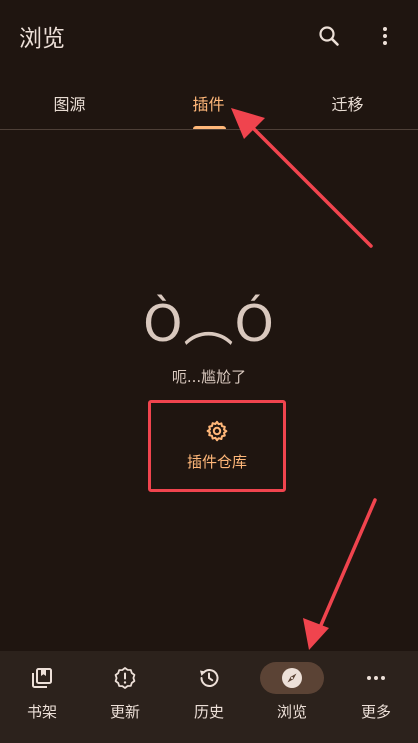  I want to click on tabs-divider, so click(209, 129).